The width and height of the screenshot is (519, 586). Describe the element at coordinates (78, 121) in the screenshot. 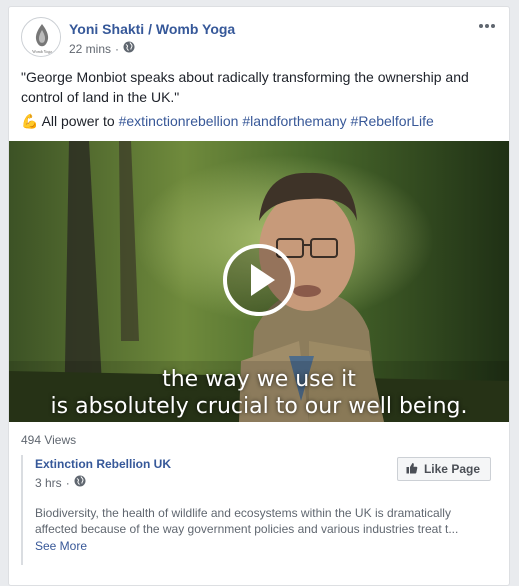

I see `post-text-prefix: All power to` at that location.